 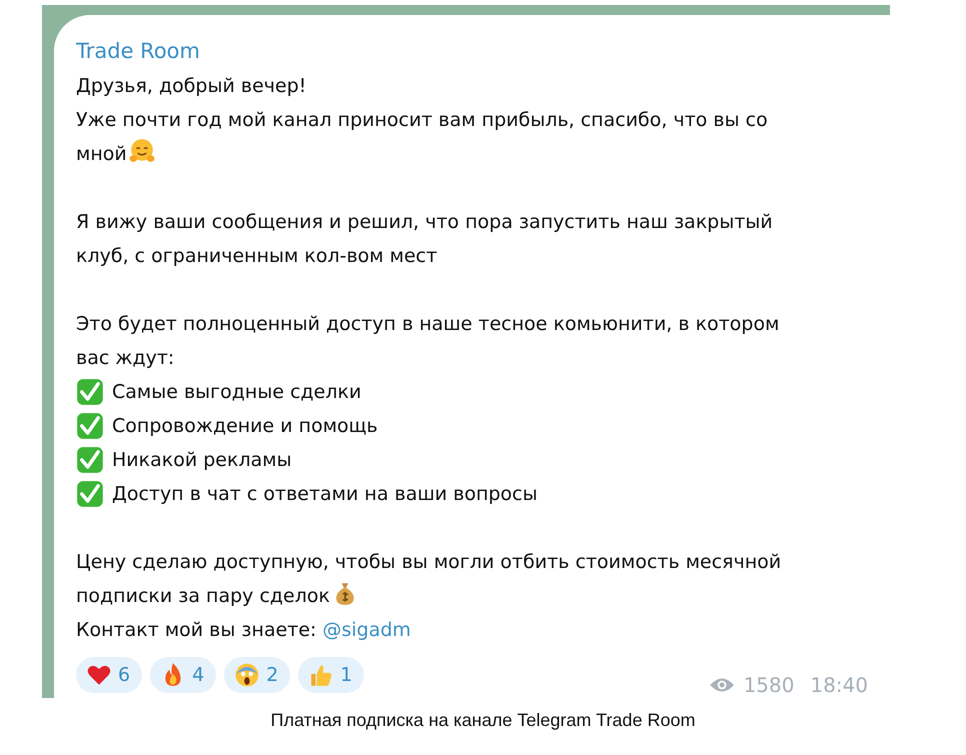 What do you see at coordinates (483, 720) in the screenshot?
I see `image-caption: Платная подписка на канале Telegram Trade Room` at bounding box center [483, 720].